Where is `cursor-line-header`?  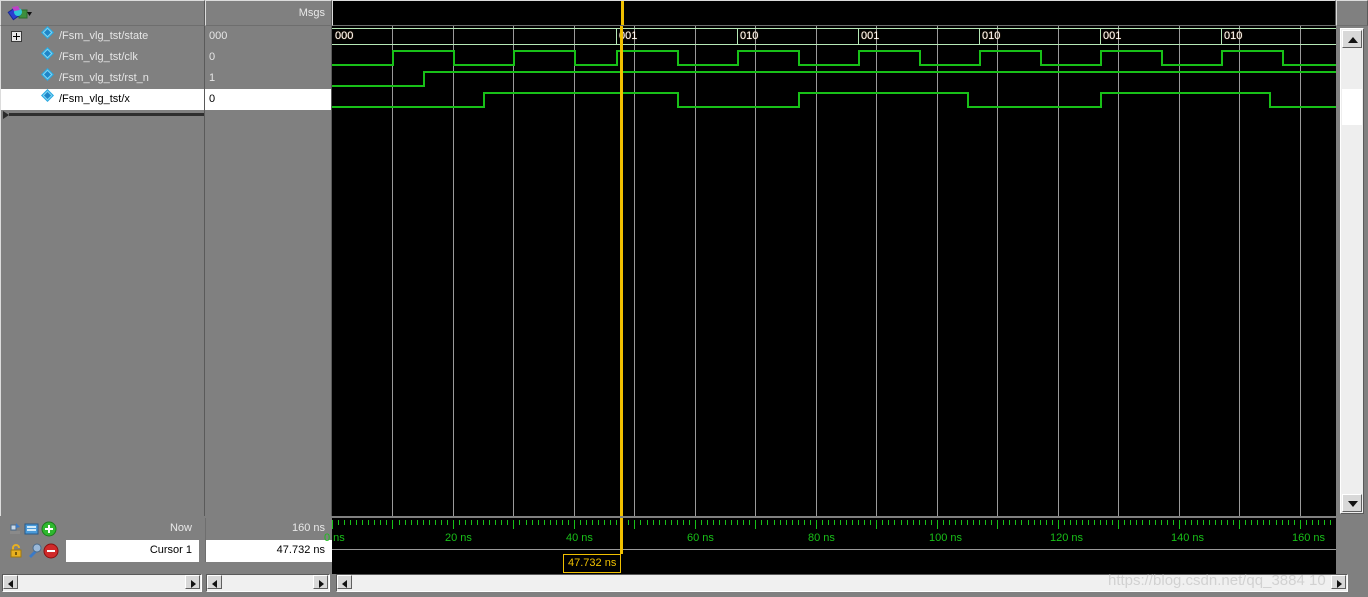 cursor-line-header is located at coordinates (622, 13).